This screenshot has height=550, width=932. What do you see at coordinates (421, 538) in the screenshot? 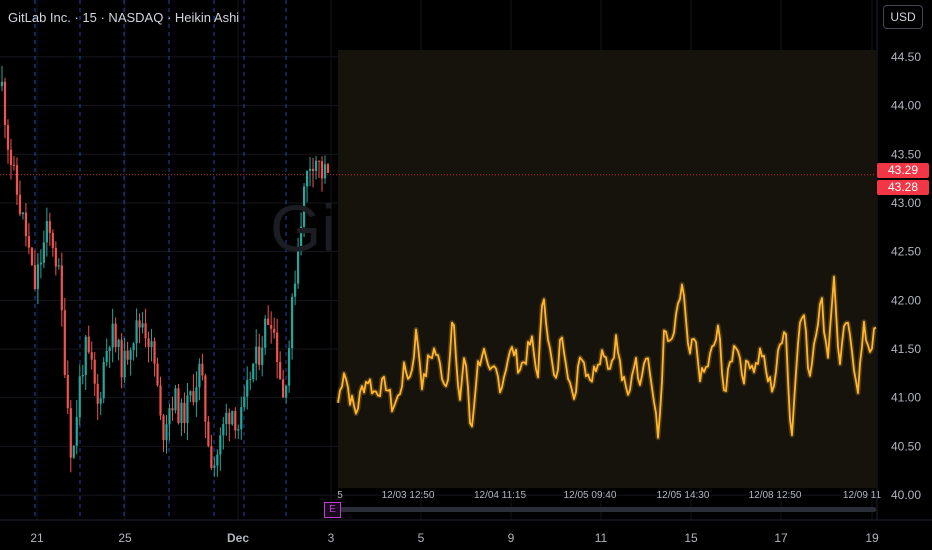
I see `x-tick-label: 5` at bounding box center [421, 538].